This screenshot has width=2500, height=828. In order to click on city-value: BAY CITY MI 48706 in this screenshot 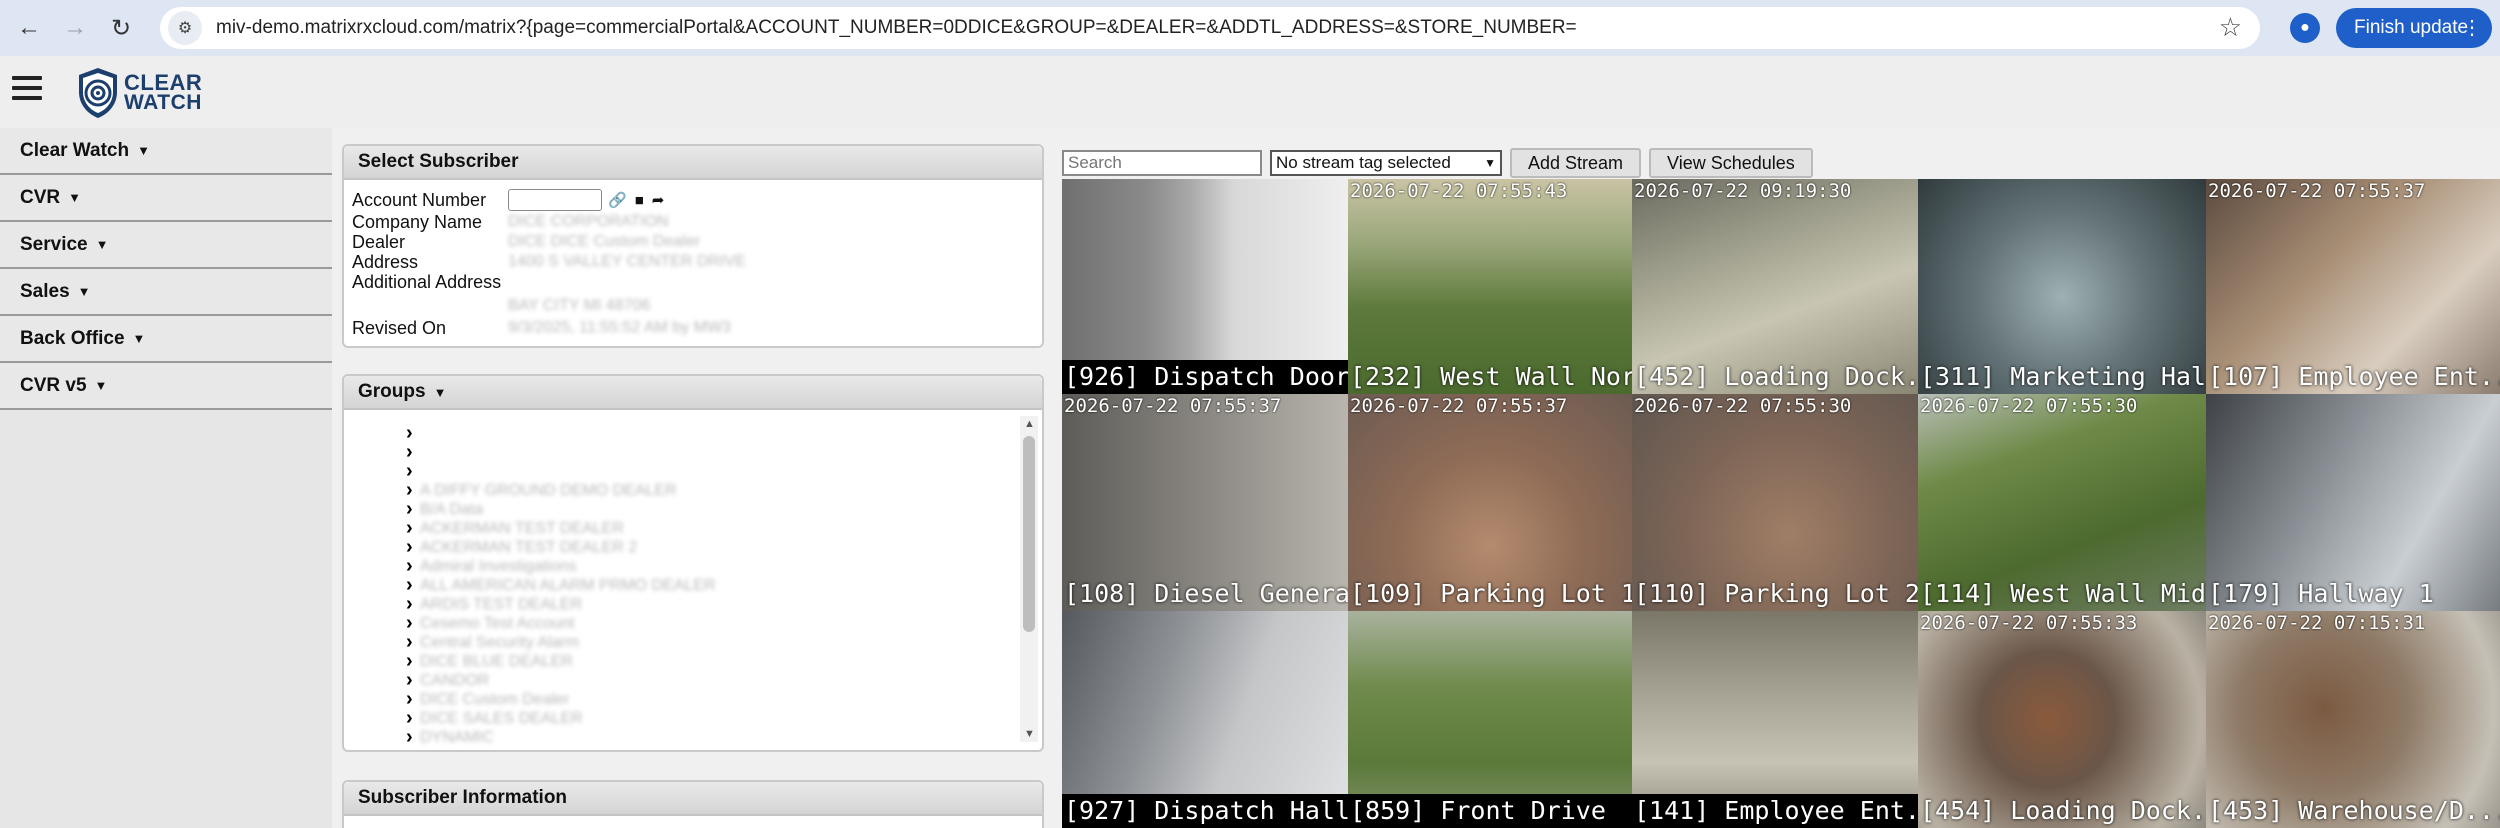, I will do `click(579, 305)`.